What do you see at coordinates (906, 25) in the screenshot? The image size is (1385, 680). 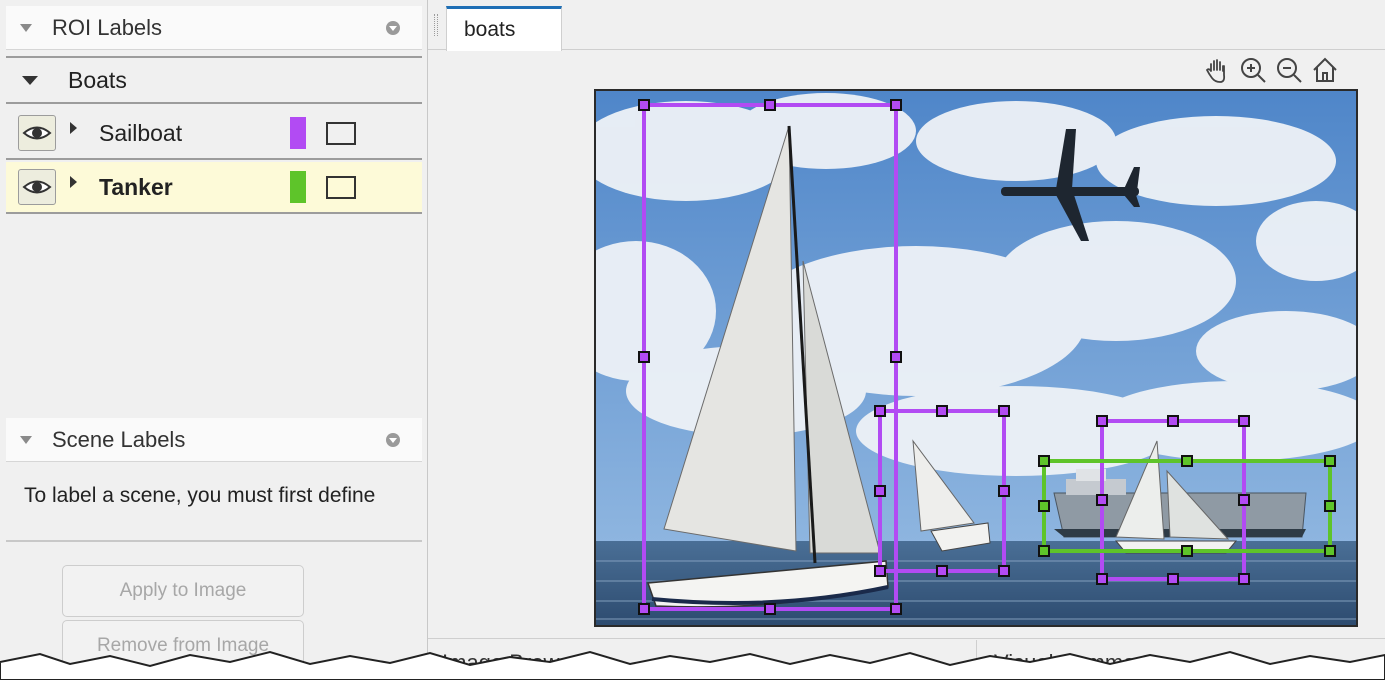 I see `document-tabstrip: boats` at bounding box center [906, 25].